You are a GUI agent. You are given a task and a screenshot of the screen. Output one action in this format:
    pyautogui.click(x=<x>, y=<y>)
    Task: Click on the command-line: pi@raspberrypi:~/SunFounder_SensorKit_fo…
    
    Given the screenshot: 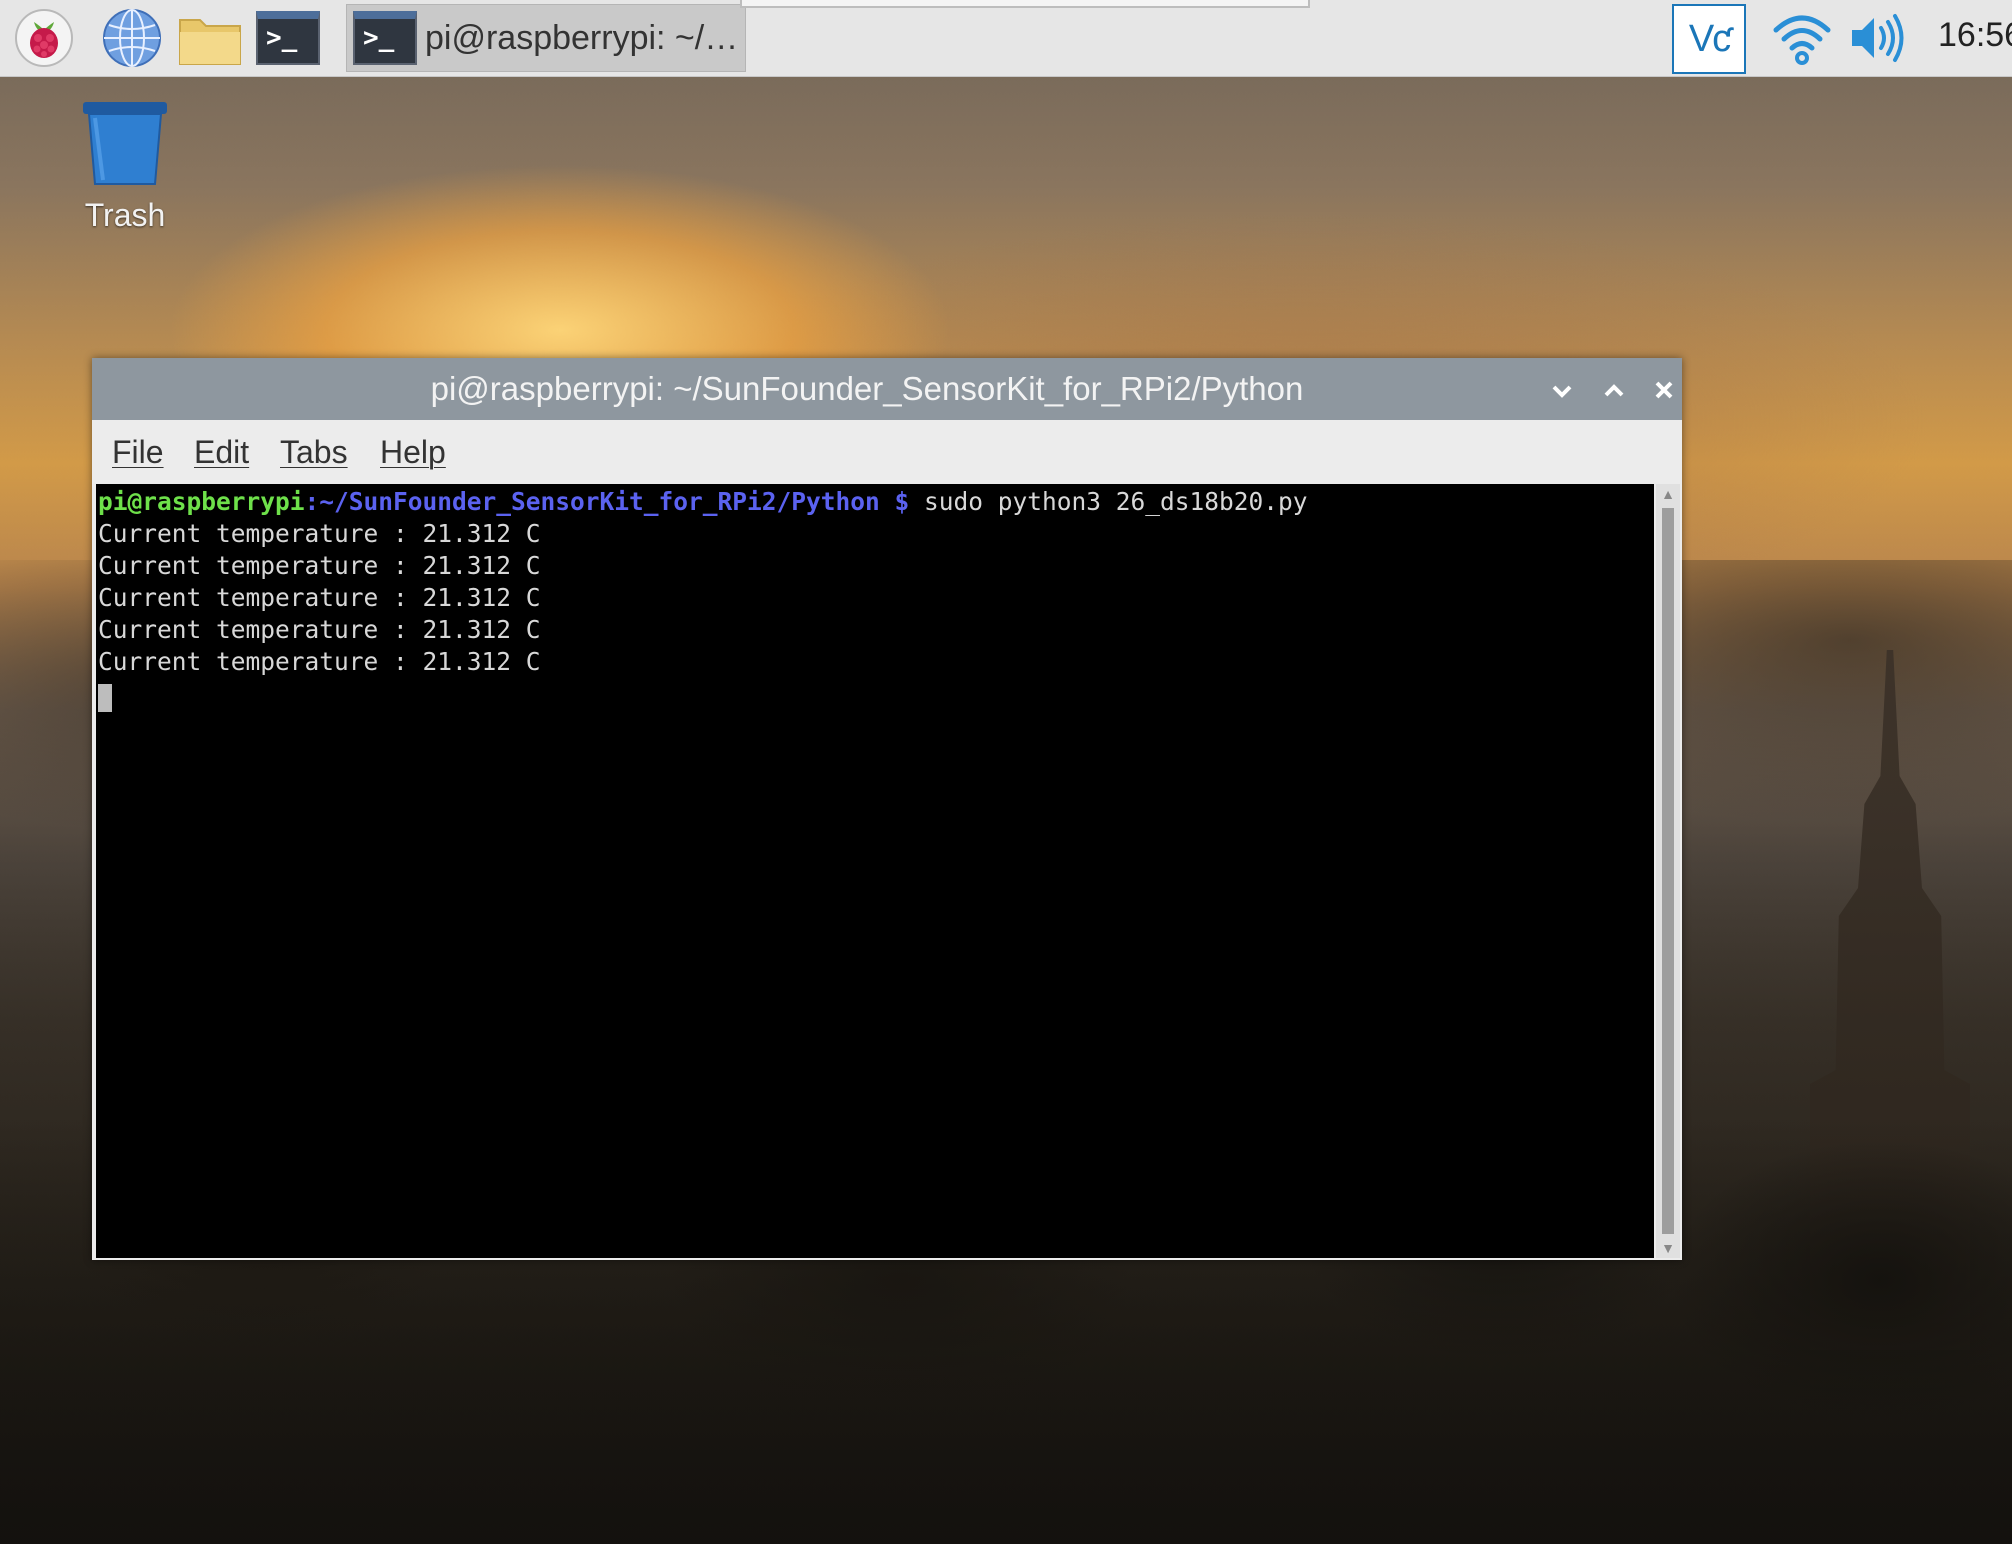 What is the action you would take?
    pyautogui.click(x=876, y=502)
    